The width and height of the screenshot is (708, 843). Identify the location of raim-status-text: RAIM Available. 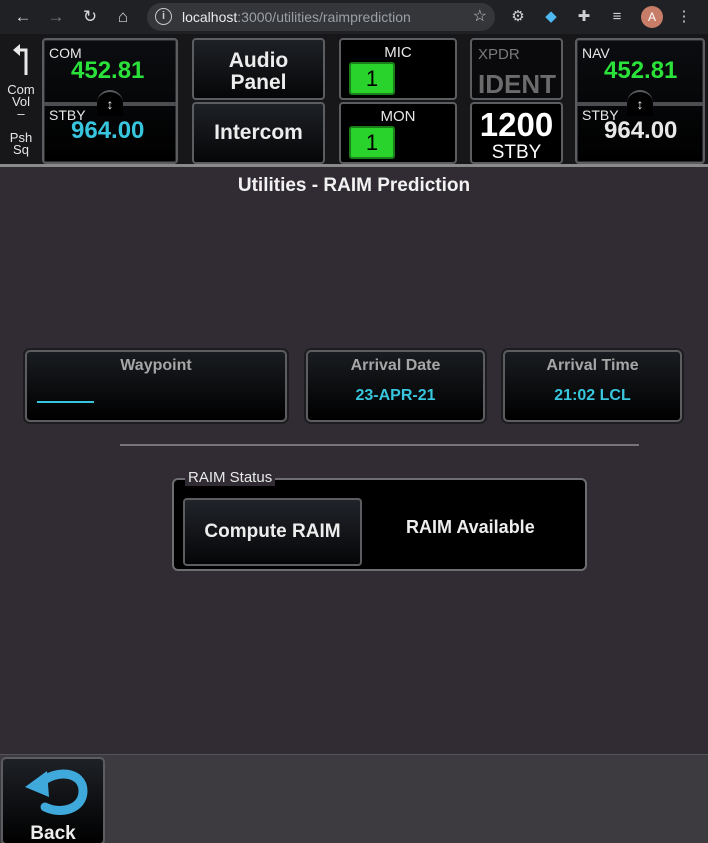
(470, 527).